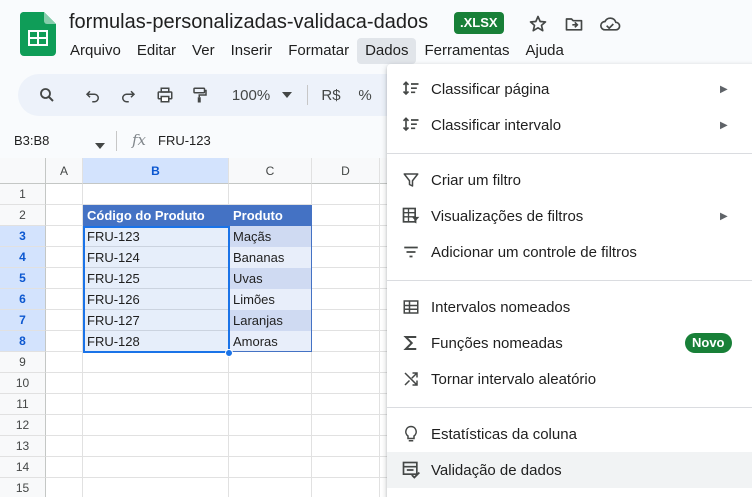 The height and width of the screenshot is (497, 752). What do you see at coordinates (538, 24) in the screenshot?
I see `star-icon` at bounding box center [538, 24].